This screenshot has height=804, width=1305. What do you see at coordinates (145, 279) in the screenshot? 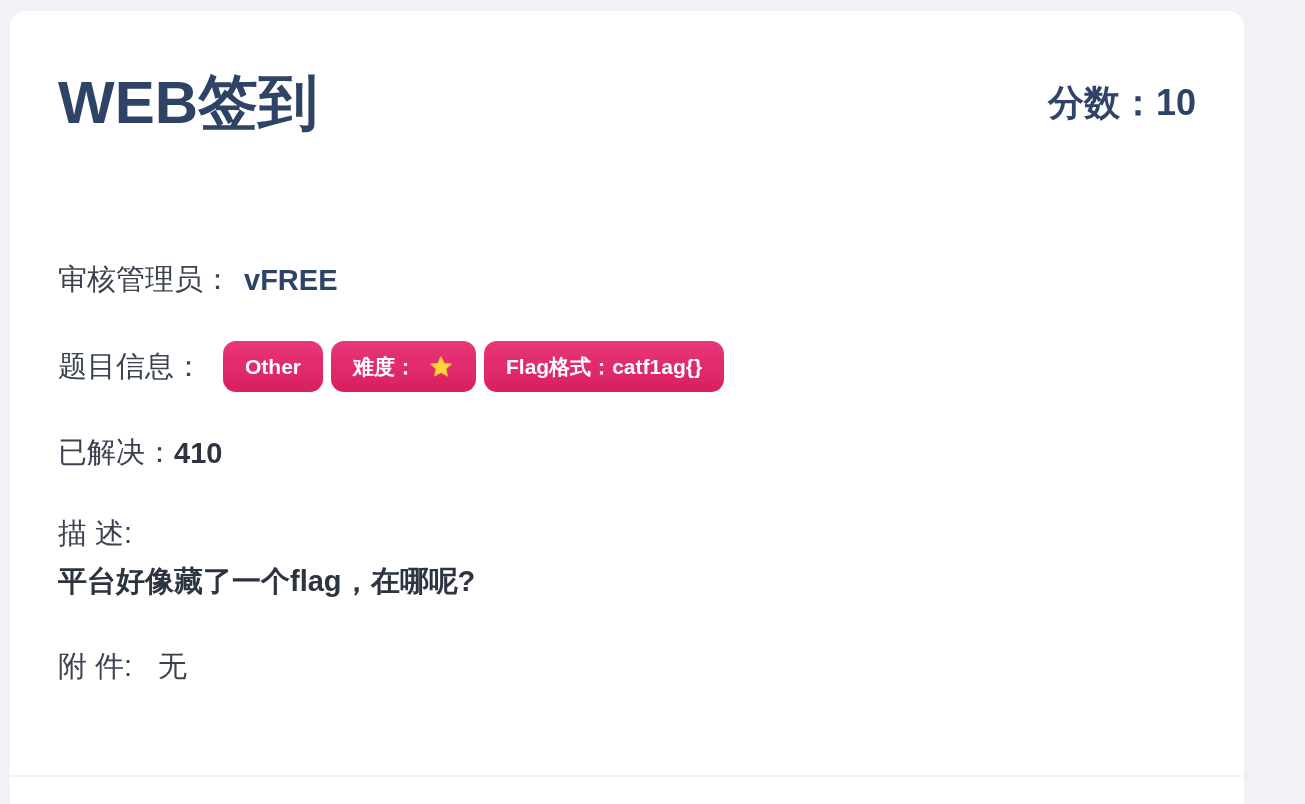
I see `reviewer-label: 审核管理员：` at bounding box center [145, 279].